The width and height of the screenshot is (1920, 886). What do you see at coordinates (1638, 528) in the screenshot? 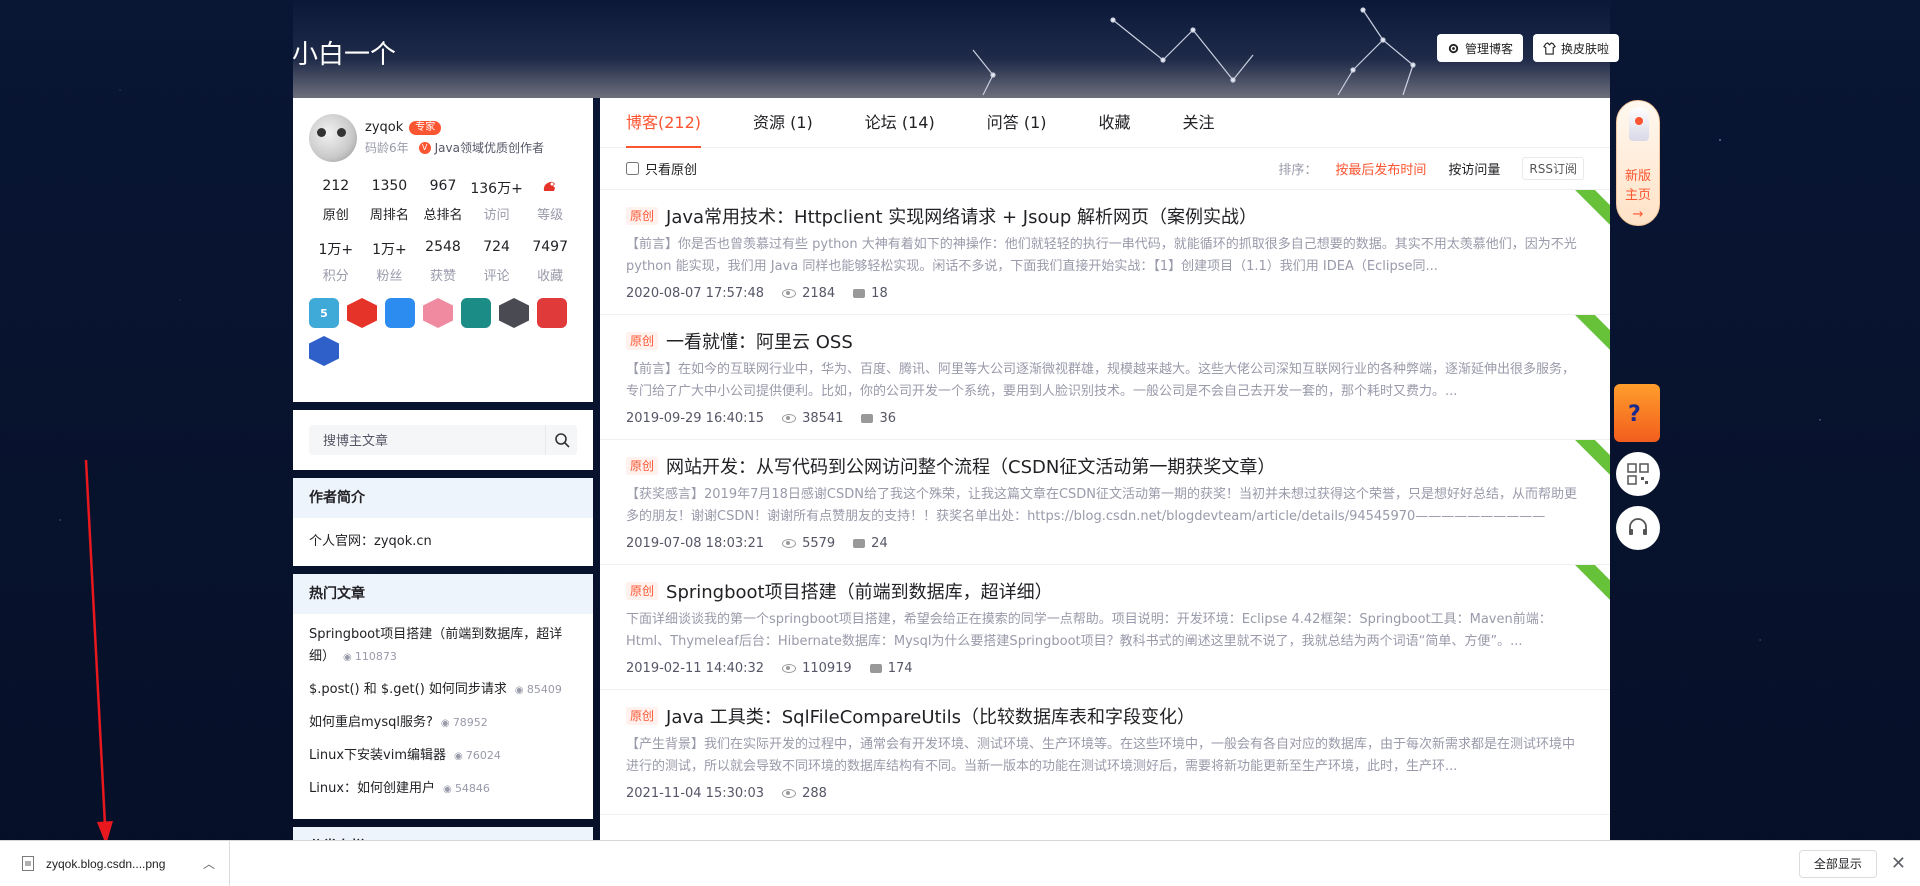
I see `customer-service-button` at bounding box center [1638, 528].